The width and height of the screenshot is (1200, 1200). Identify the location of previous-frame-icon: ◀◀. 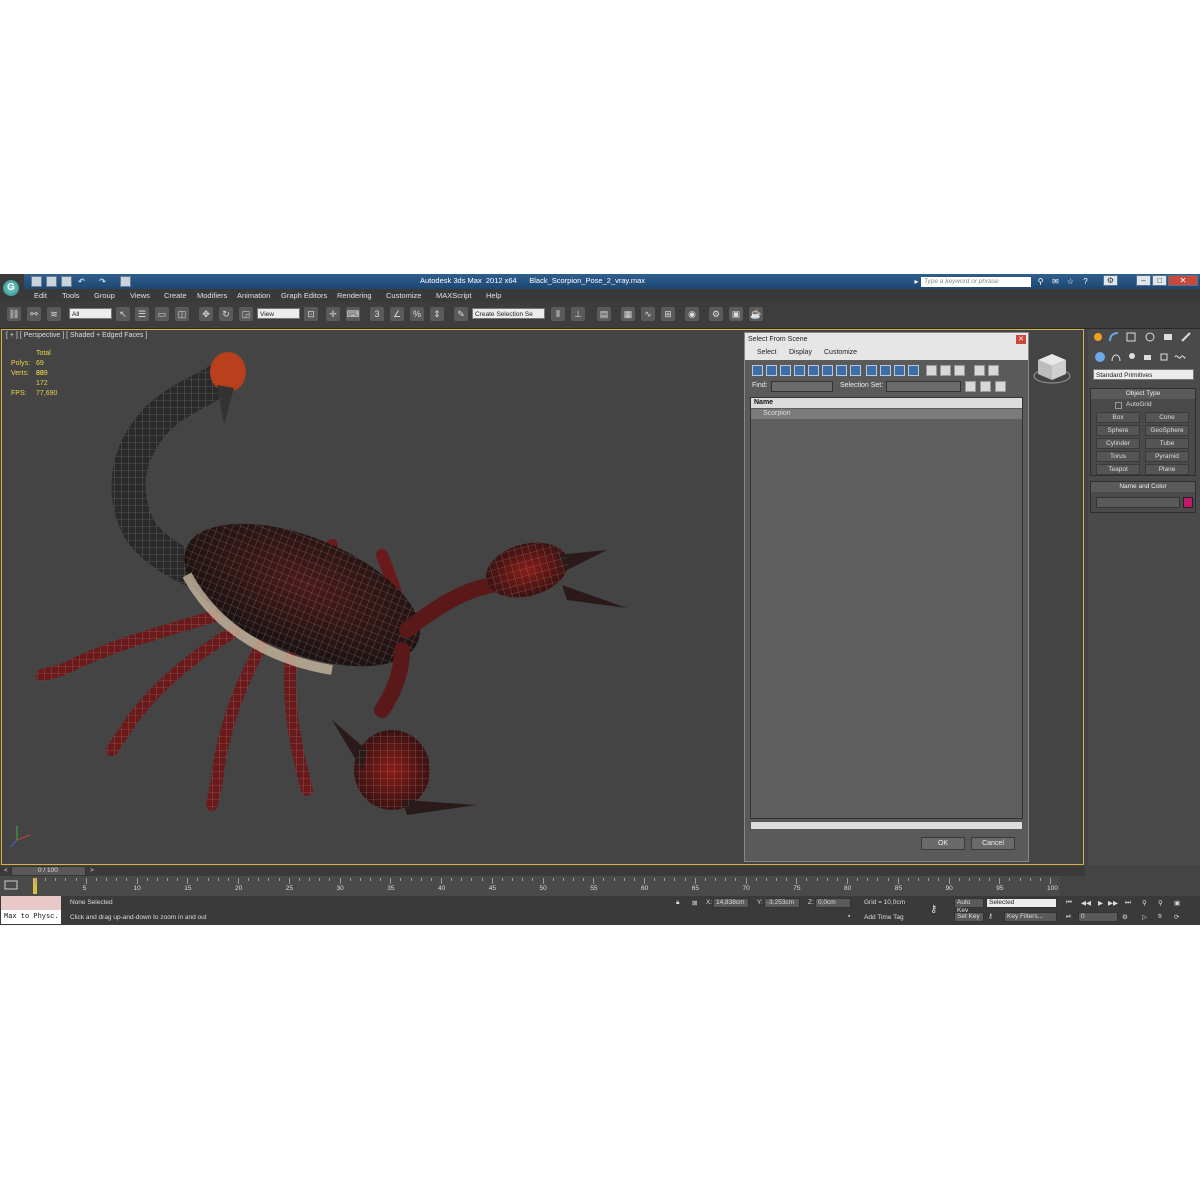
(1086, 903).